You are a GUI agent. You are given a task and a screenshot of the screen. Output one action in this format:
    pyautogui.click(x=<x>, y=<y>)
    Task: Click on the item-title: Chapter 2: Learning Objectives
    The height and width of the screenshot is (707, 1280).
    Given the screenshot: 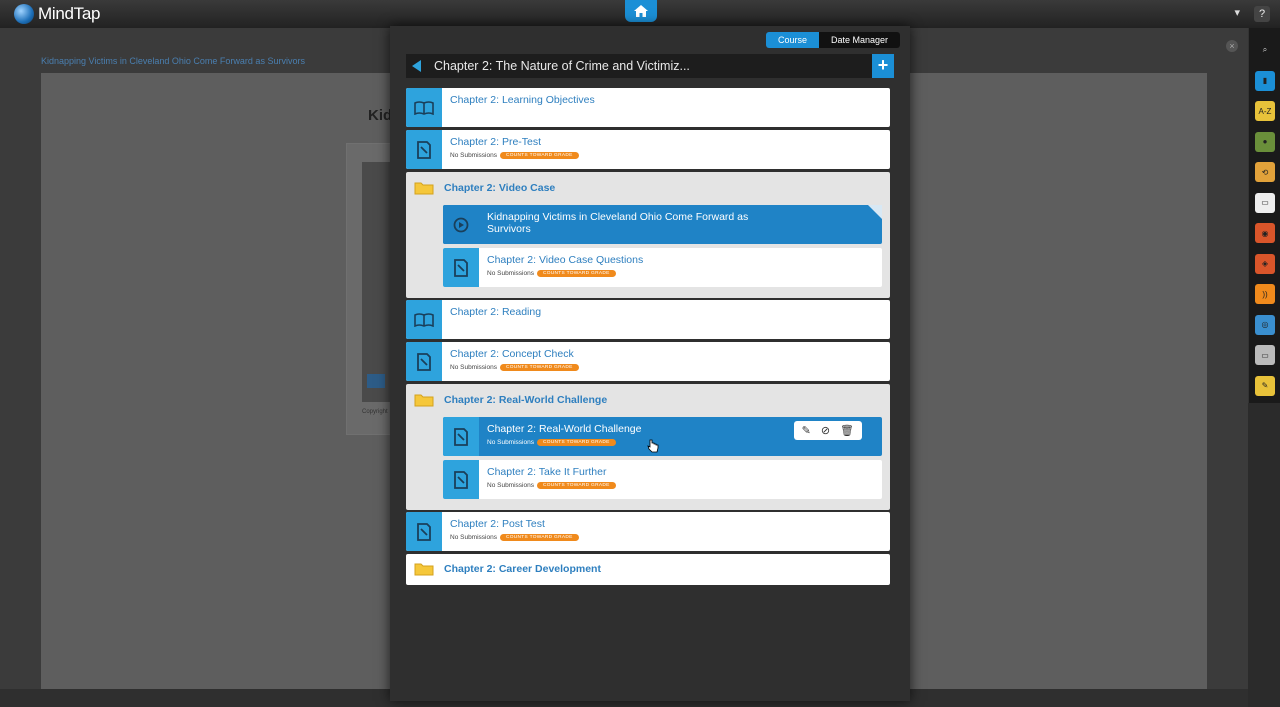 What is the action you would take?
    pyautogui.click(x=522, y=100)
    